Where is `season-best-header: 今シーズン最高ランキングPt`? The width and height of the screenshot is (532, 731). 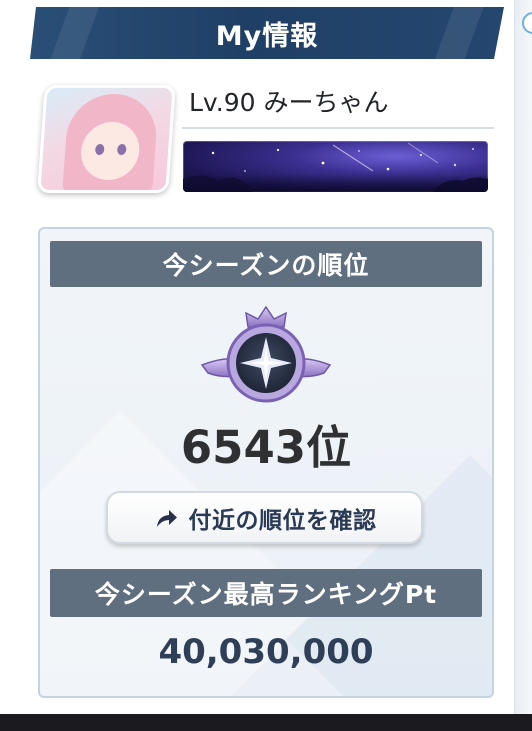 season-best-header: 今シーズン最高ランキングPt is located at coordinates (266, 593).